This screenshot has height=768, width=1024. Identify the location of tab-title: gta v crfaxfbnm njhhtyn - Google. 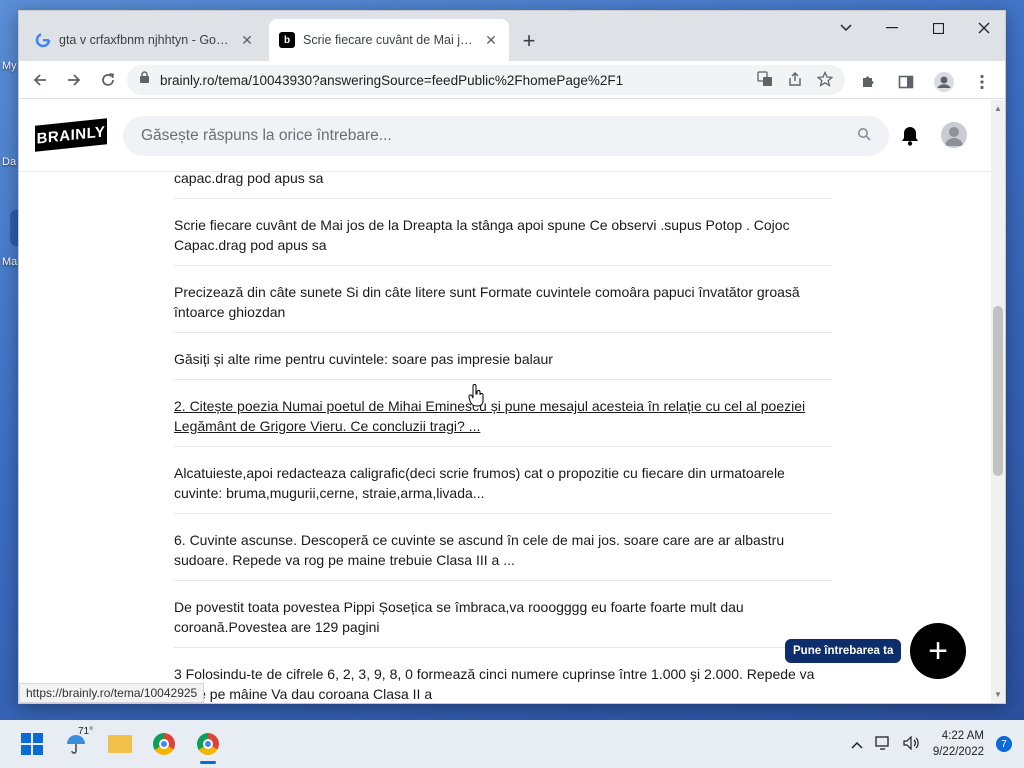
(145, 40).